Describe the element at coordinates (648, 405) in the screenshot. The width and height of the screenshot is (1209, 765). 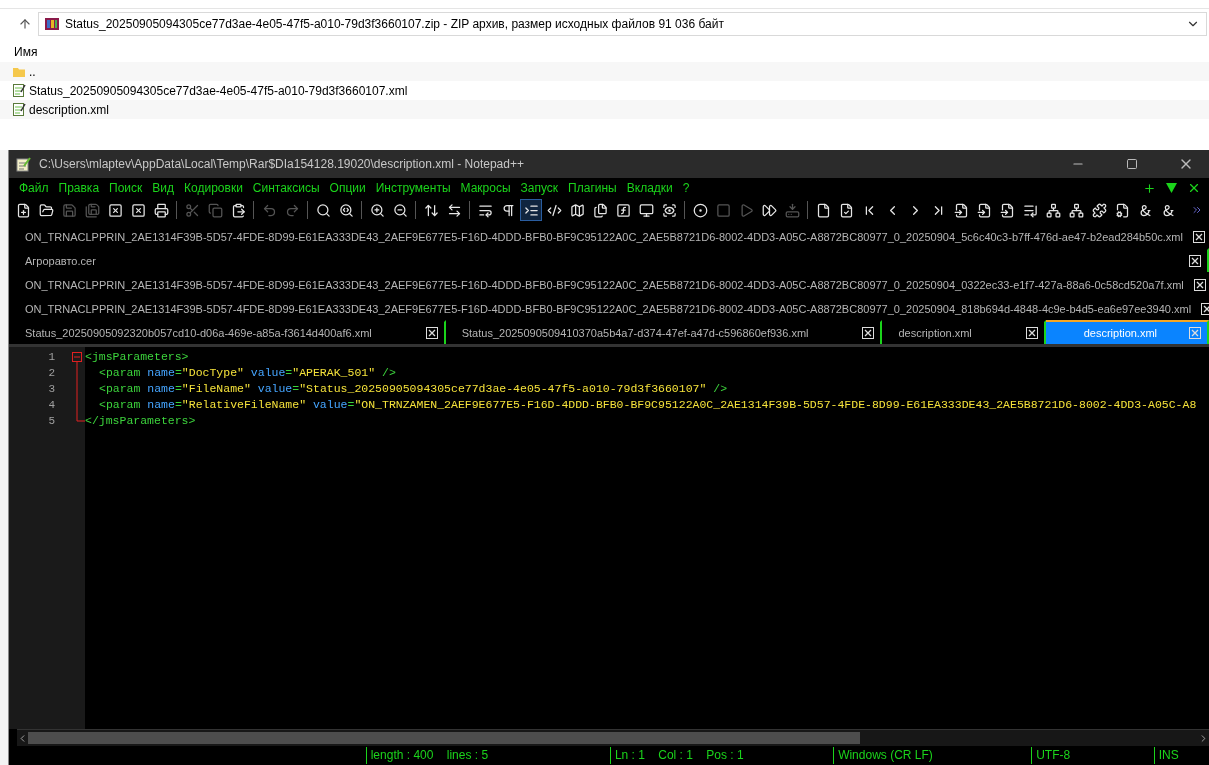
I see `code-line: <param name="RelativeFileName" value="ON_TRNZAMEN_2AEF9E677E5-F16D-4DDD-BFB0-BF9C95122A0C_2AE1314F39B-5D57-4FDE-8D99-E61EA333DE43_2AE5B8721D6-8002-4DD3-A05C-A8` at that location.